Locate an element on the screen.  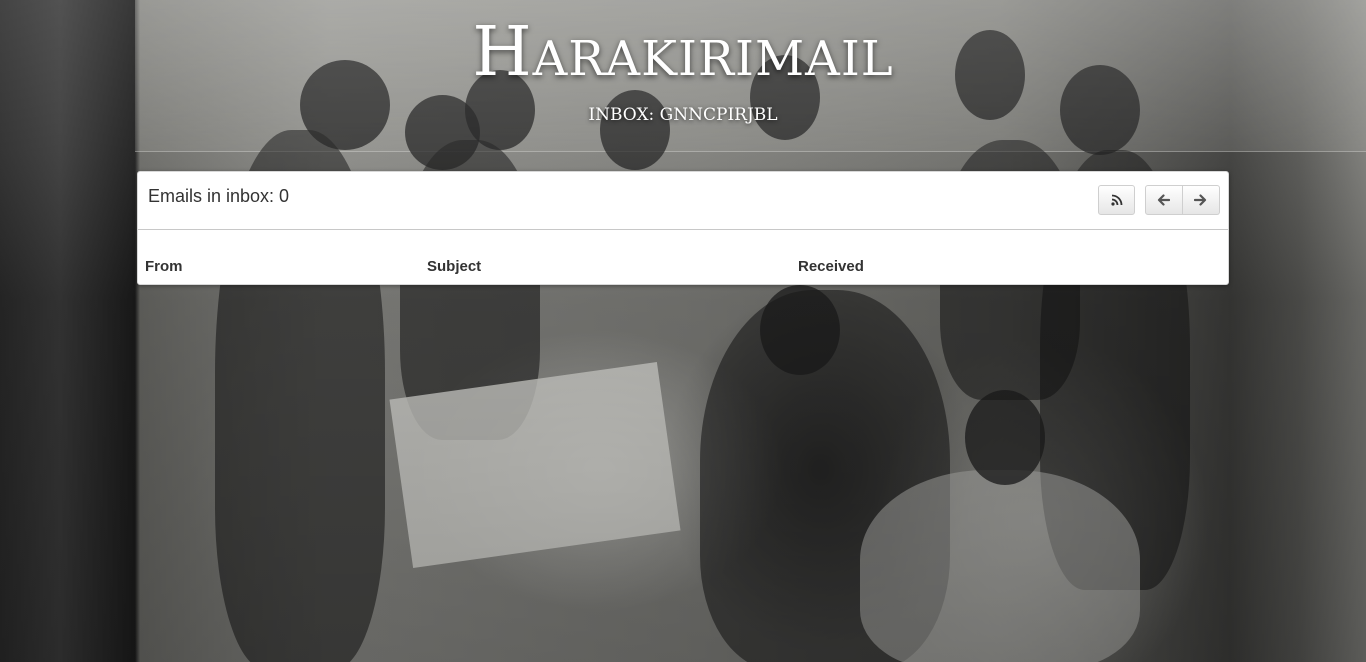
email-count: Emails in inbox: 0 is located at coordinates (219, 196).